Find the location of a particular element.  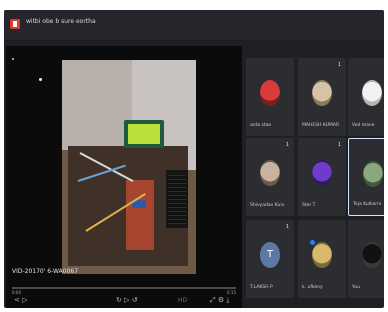

hd-label: HD is located at coordinates (183, 300).